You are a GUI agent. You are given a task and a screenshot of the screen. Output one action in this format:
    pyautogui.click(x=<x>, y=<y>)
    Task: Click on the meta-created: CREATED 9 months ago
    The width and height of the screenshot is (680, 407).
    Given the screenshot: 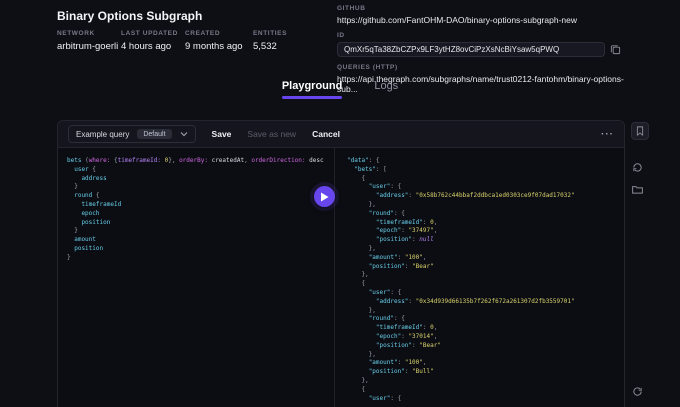 What is the action you would take?
    pyautogui.click(x=219, y=41)
    